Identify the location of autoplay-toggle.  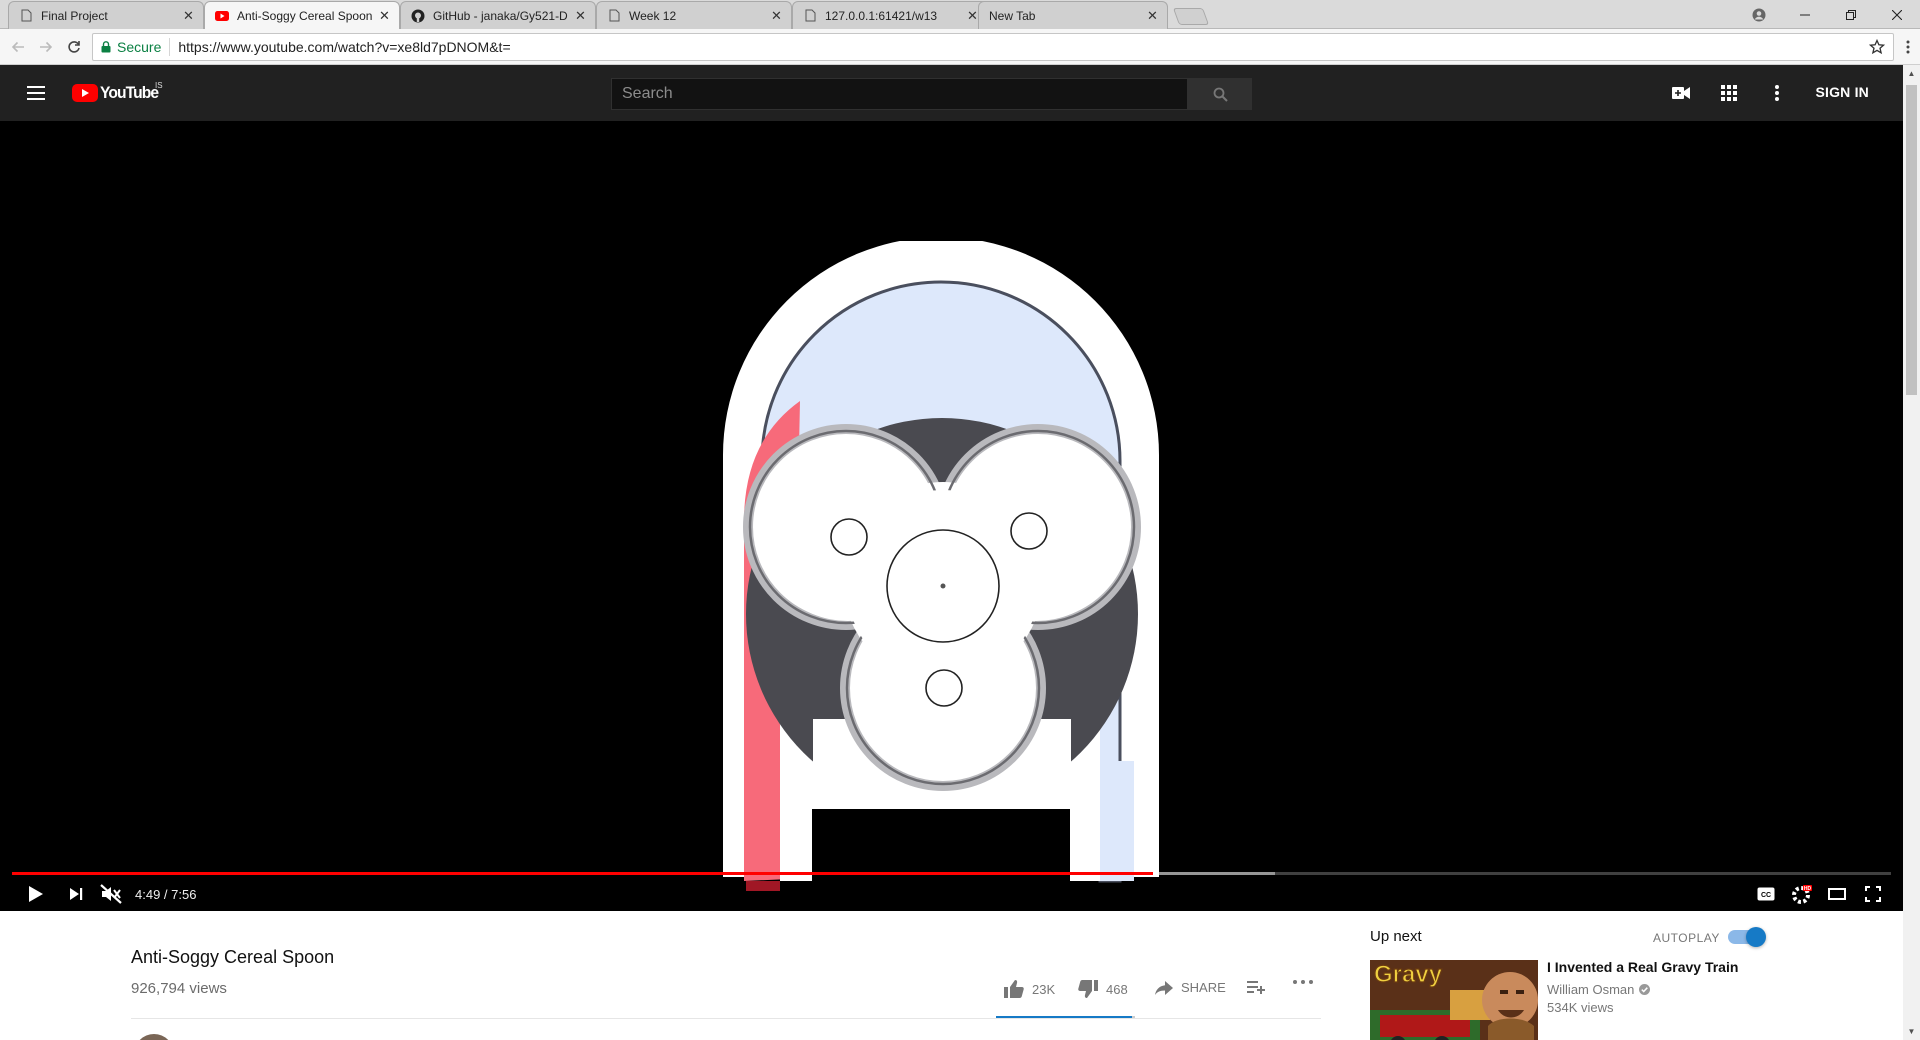
(1747, 937).